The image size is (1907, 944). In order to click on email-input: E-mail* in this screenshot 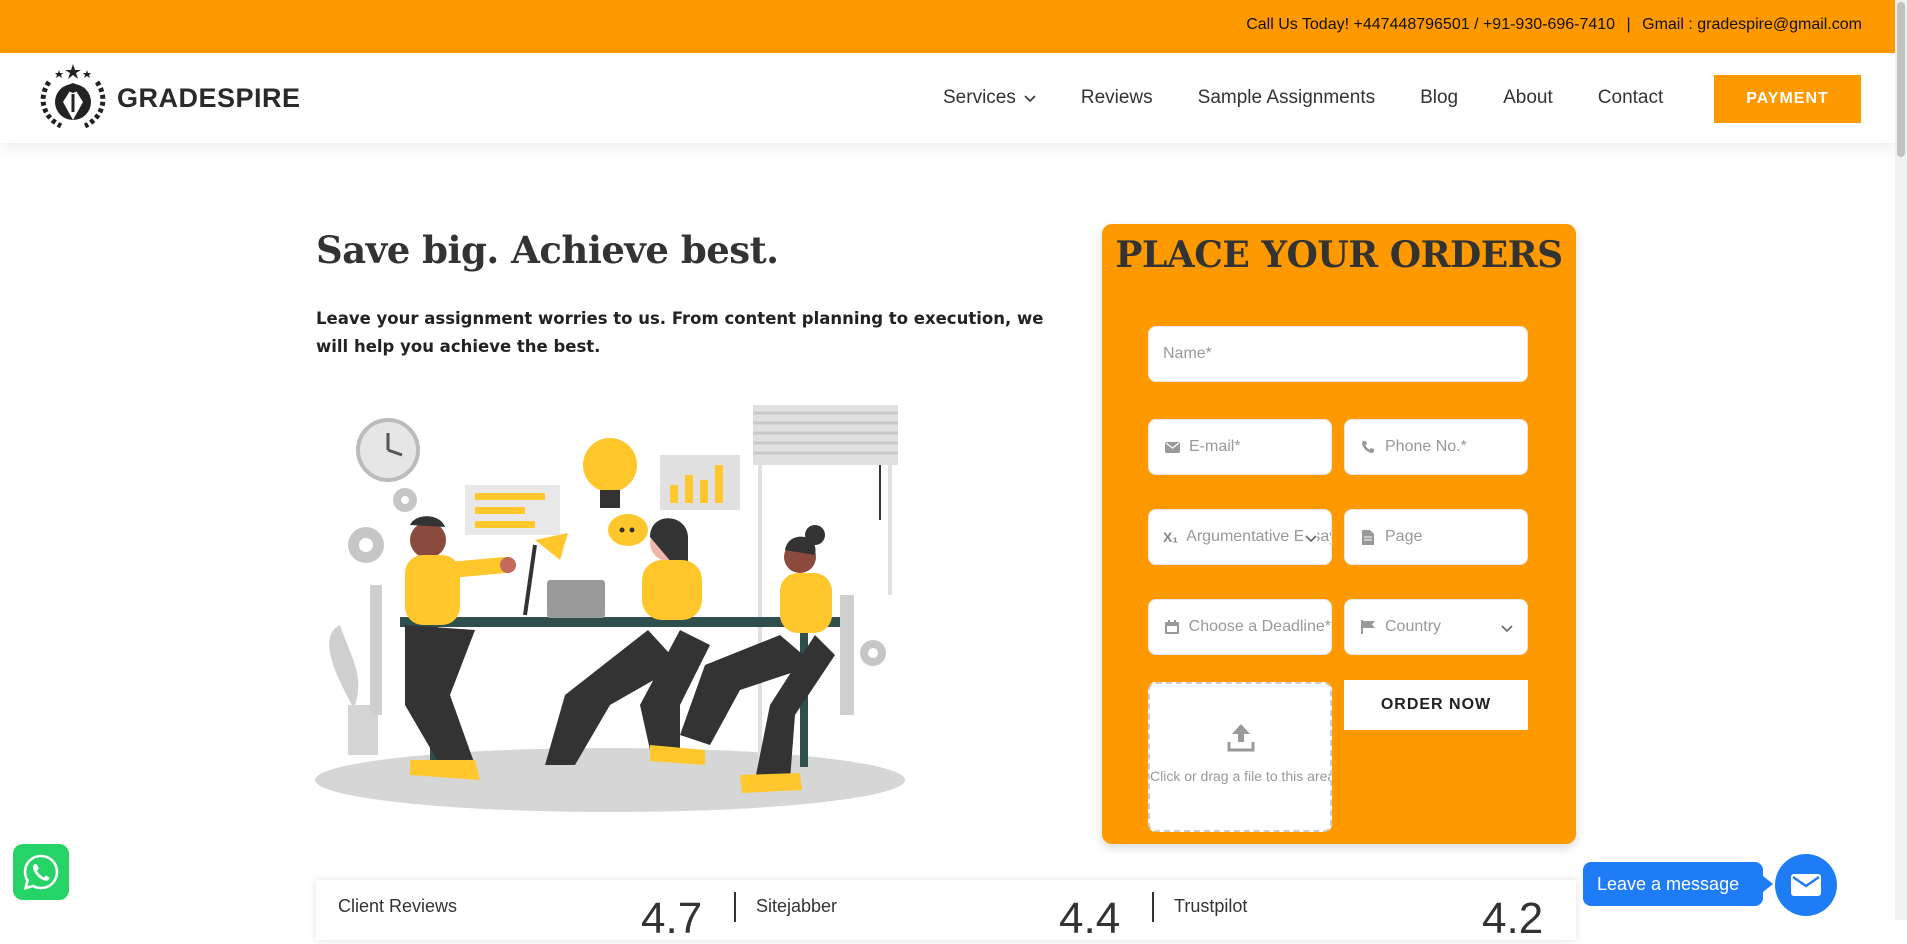, I will do `click(1240, 447)`.